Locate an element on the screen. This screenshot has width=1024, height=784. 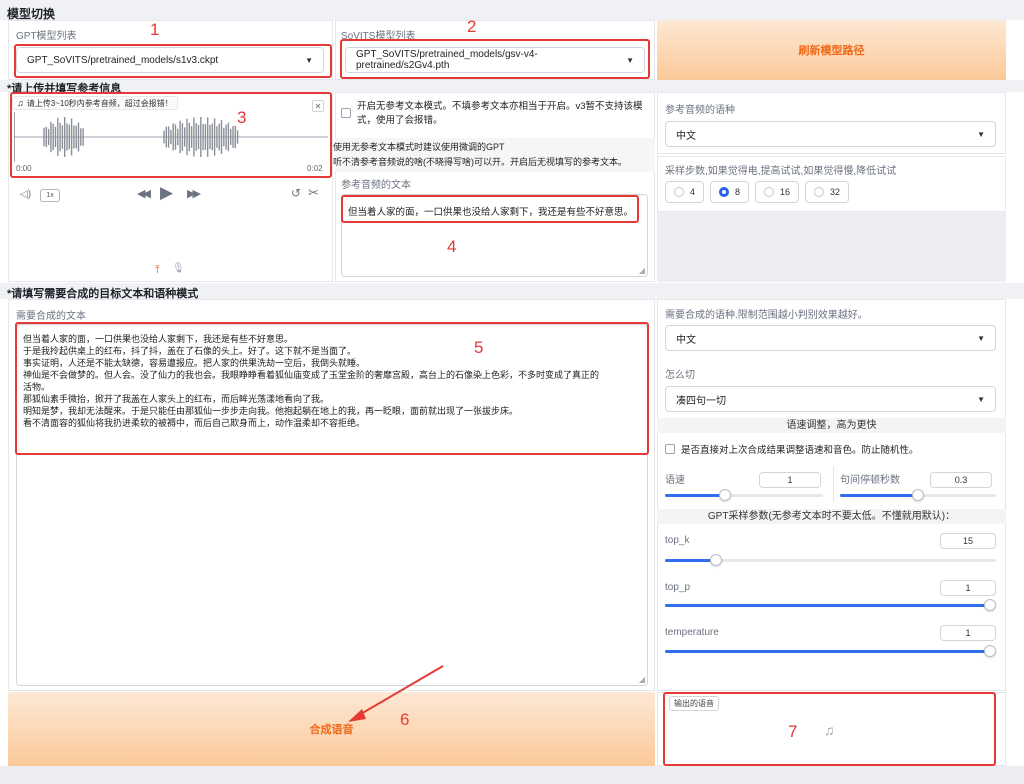
steps-radio-group: 4 8 16 32 is located at coordinates (757, 192).